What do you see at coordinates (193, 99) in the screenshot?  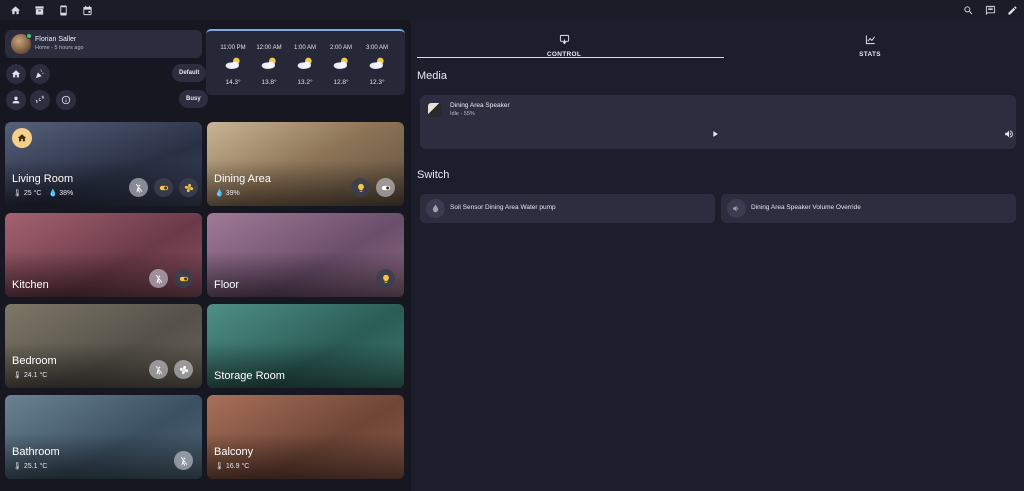 I see `busy-mode-button: Busy` at bounding box center [193, 99].